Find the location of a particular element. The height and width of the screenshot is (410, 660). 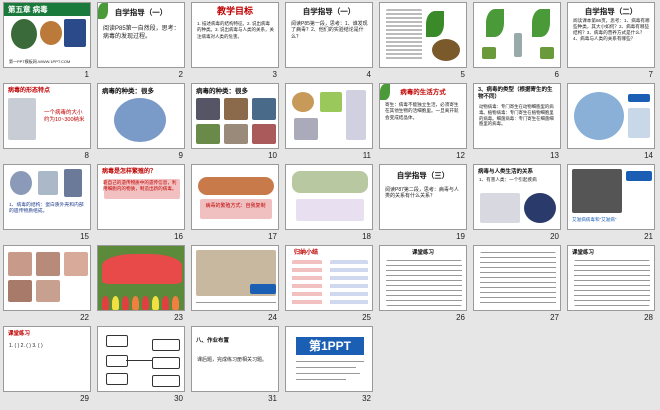

slide-2-canvas: 自学指导（一） 阅读P85第一自然段，思考：病毒的发现过程。 is located at coordinates (141, 35).